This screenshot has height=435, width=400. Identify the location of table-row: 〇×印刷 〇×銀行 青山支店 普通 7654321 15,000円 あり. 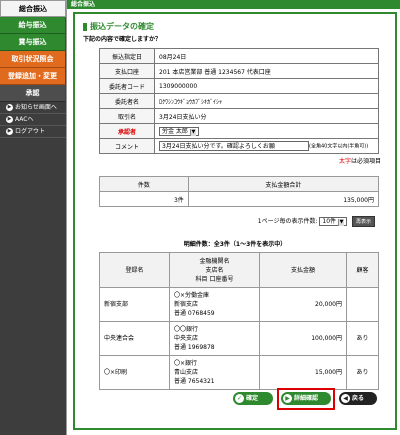
(239, 372).